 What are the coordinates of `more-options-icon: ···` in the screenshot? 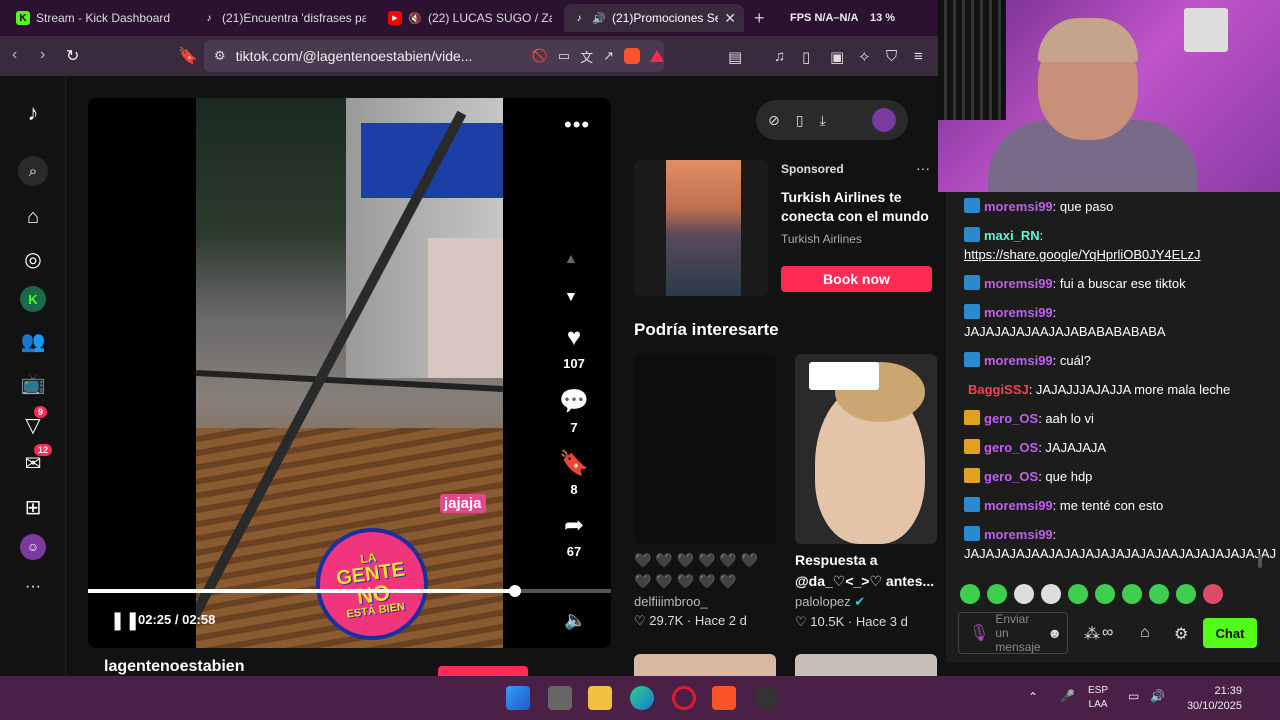 It's located at (33, 587).